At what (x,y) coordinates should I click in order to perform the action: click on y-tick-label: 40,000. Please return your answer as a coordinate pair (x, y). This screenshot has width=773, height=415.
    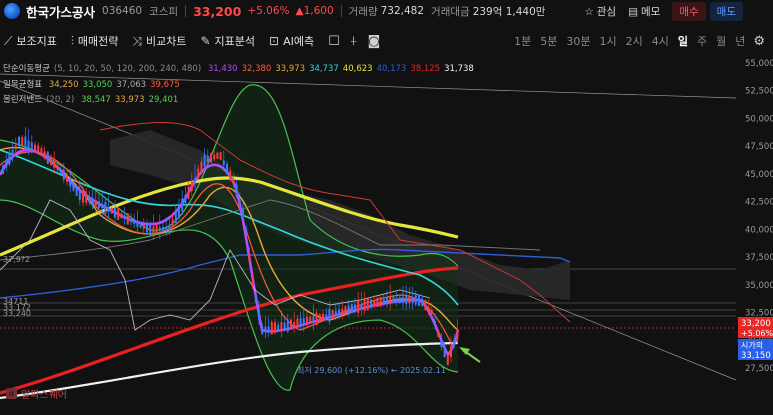
    Looking at the image, I should click on (759, 230).